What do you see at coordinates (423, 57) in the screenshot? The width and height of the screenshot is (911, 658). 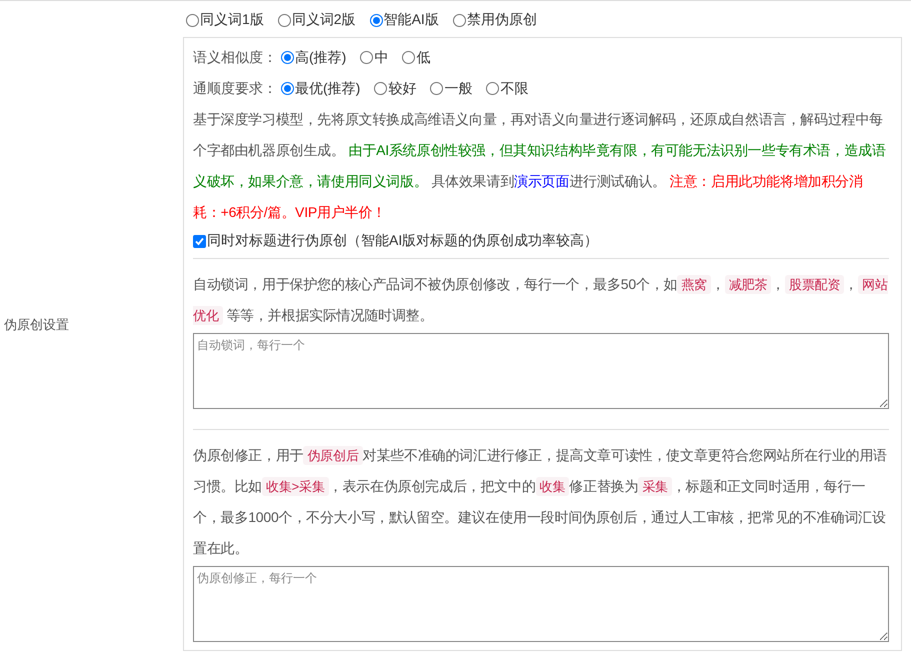 I see `radio-label: 低` at bounding box center [423, 57].